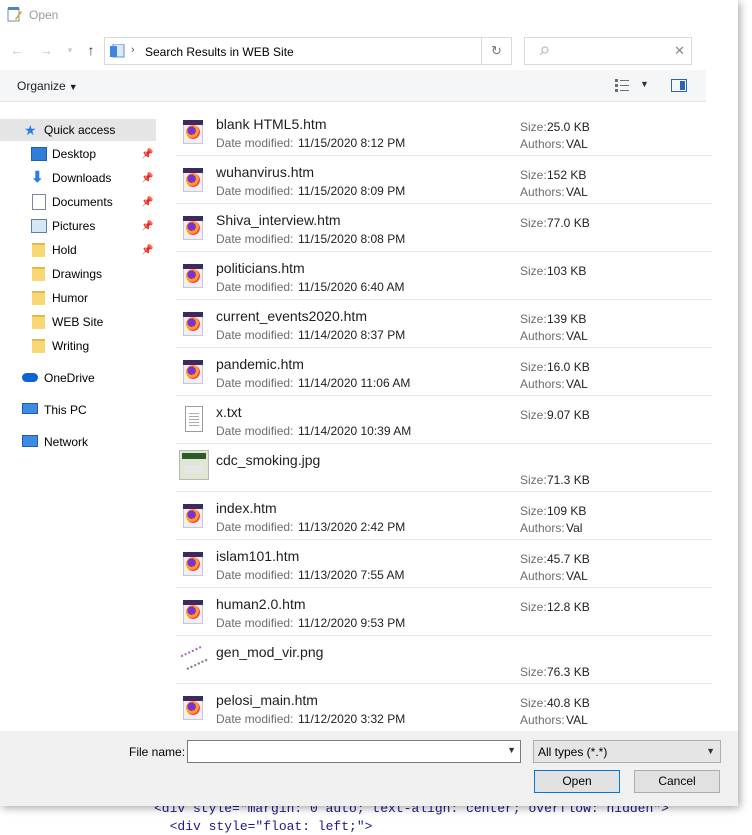  I want to click on file-type-select: All types (*.*) ▼, so click(627, 751).